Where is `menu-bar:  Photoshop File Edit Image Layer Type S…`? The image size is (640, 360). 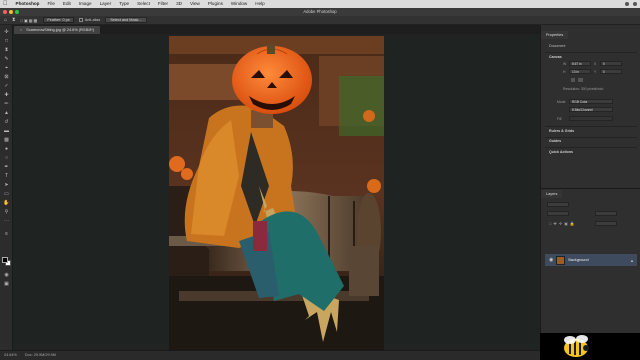
menu-bar:  Photoshop File Edit Image Layer Type S… is located at coordinates (320, 4).